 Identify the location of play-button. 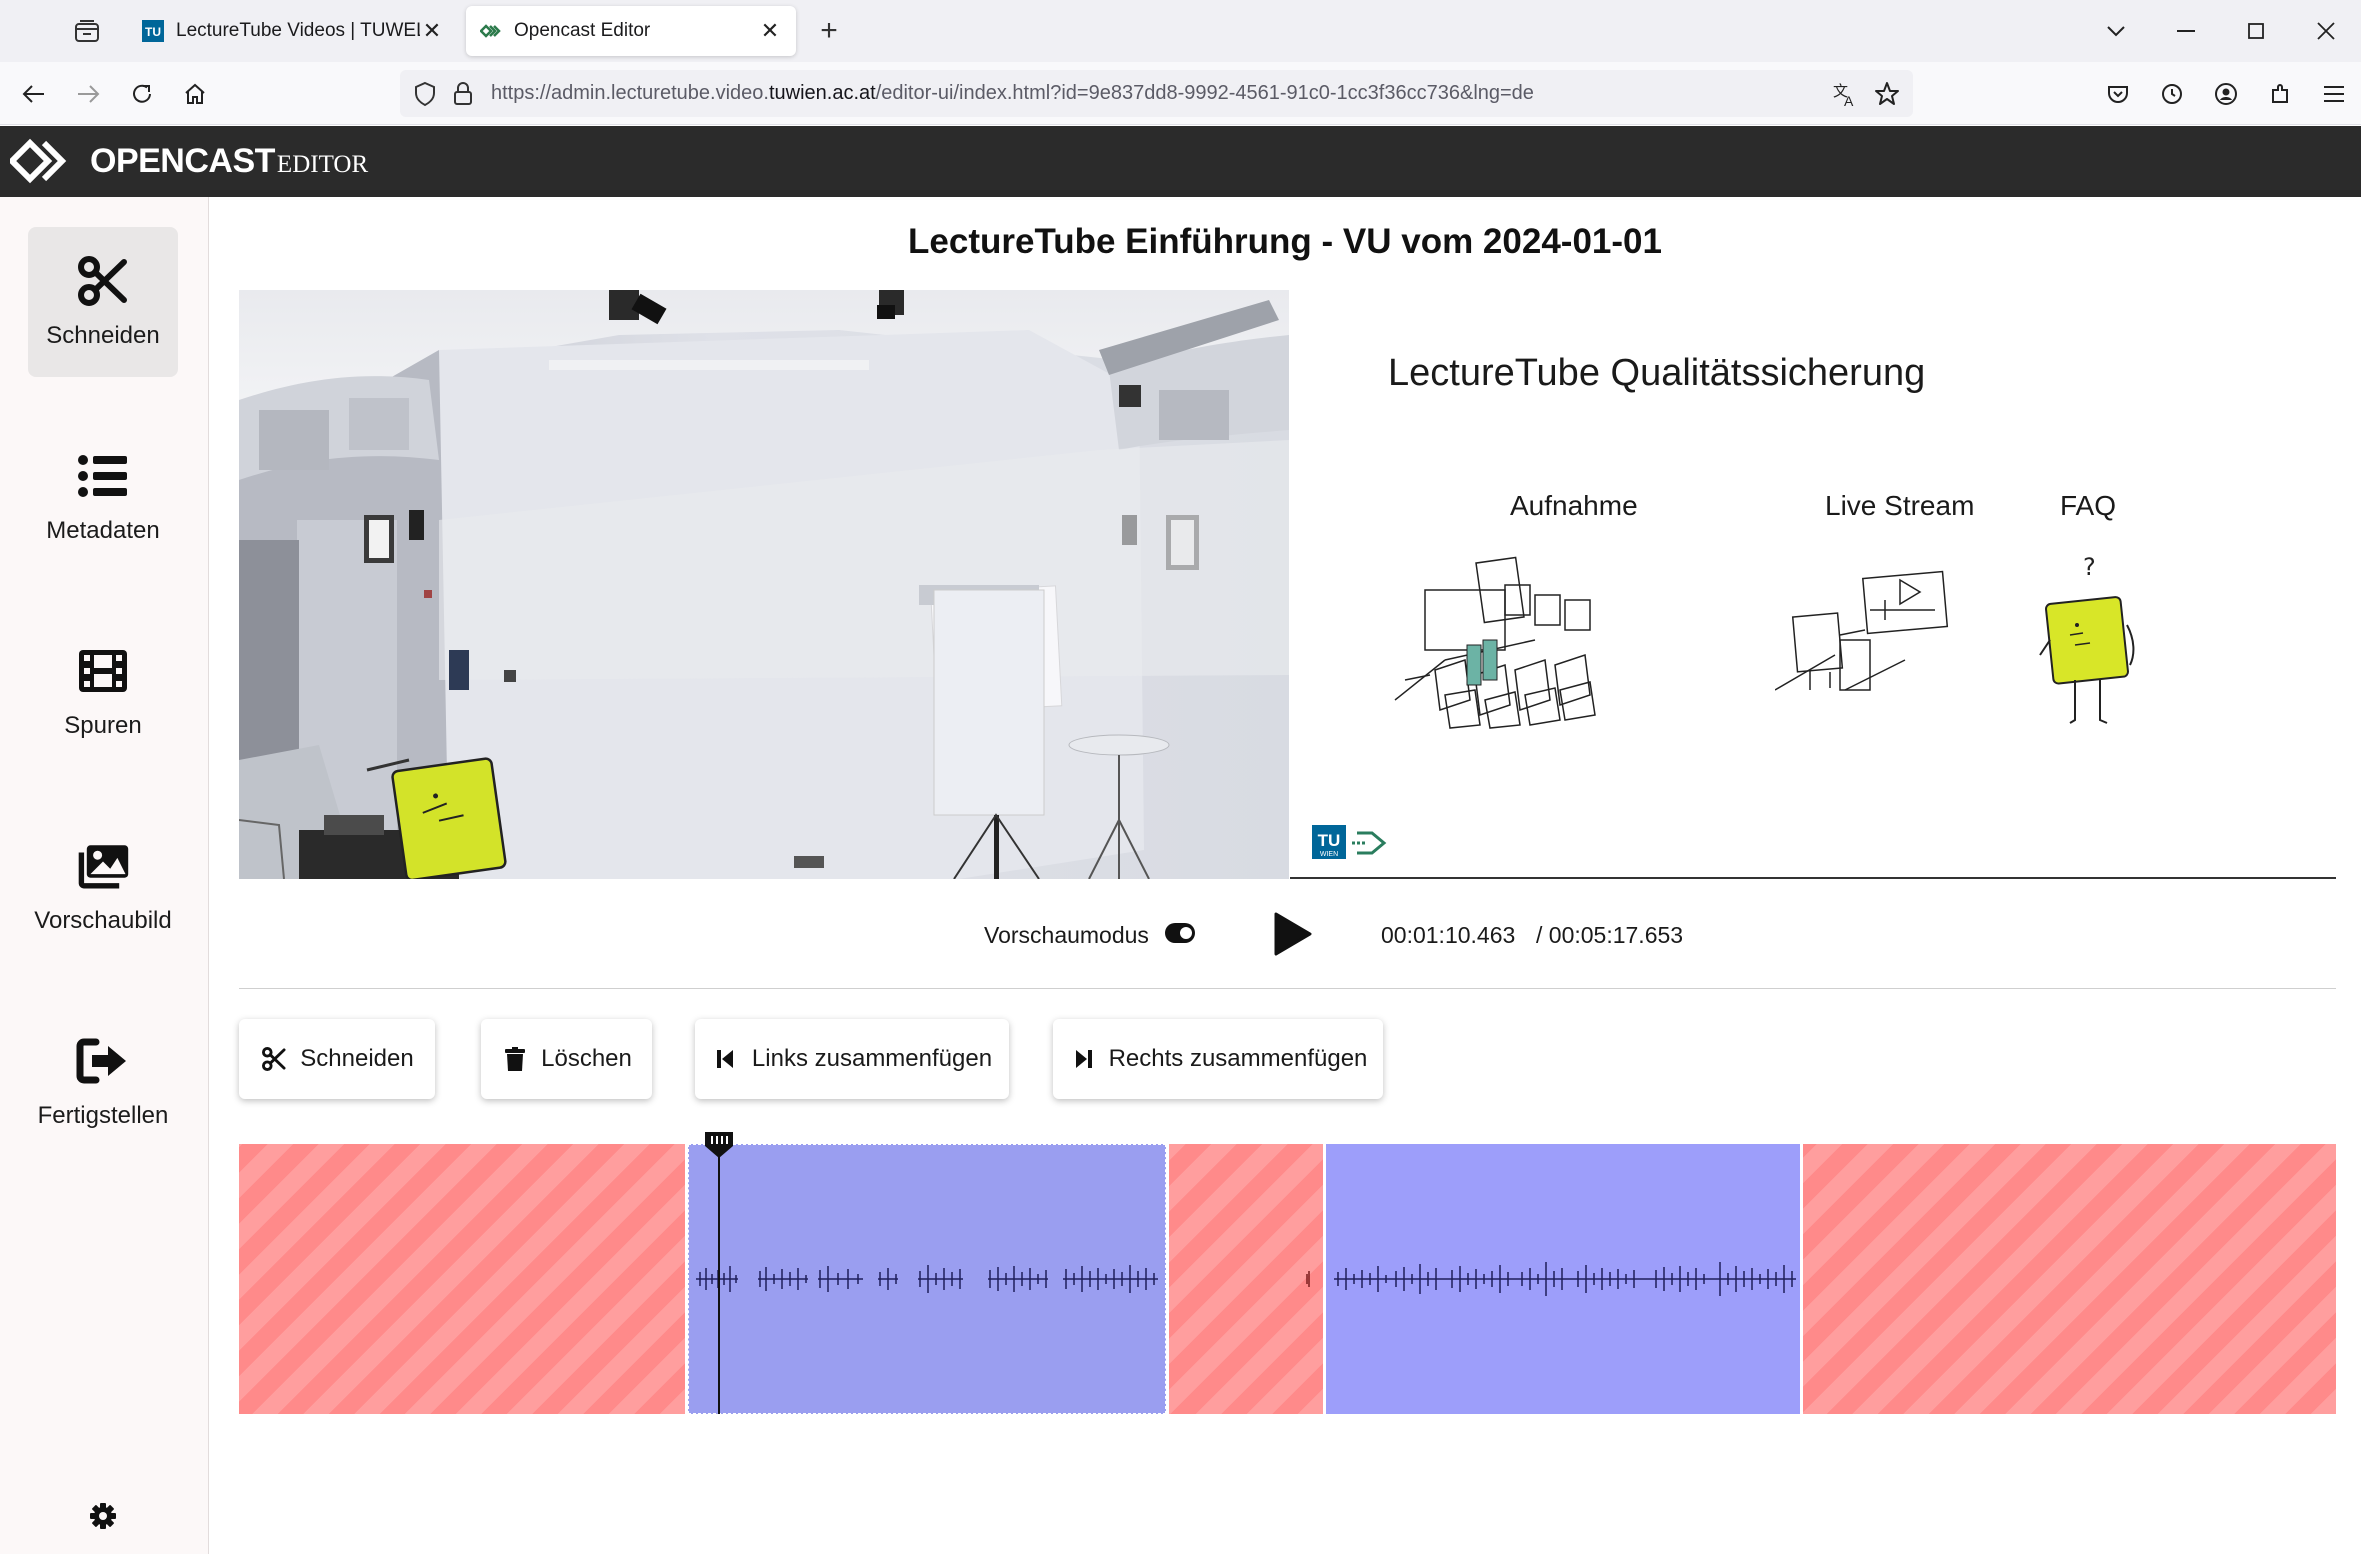
(1292, 934).